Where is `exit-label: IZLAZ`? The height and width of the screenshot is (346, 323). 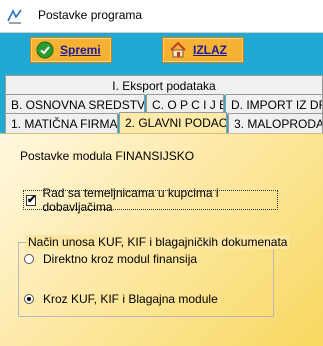
exit-label: IZLAZ is located at coordinates (210, 50).